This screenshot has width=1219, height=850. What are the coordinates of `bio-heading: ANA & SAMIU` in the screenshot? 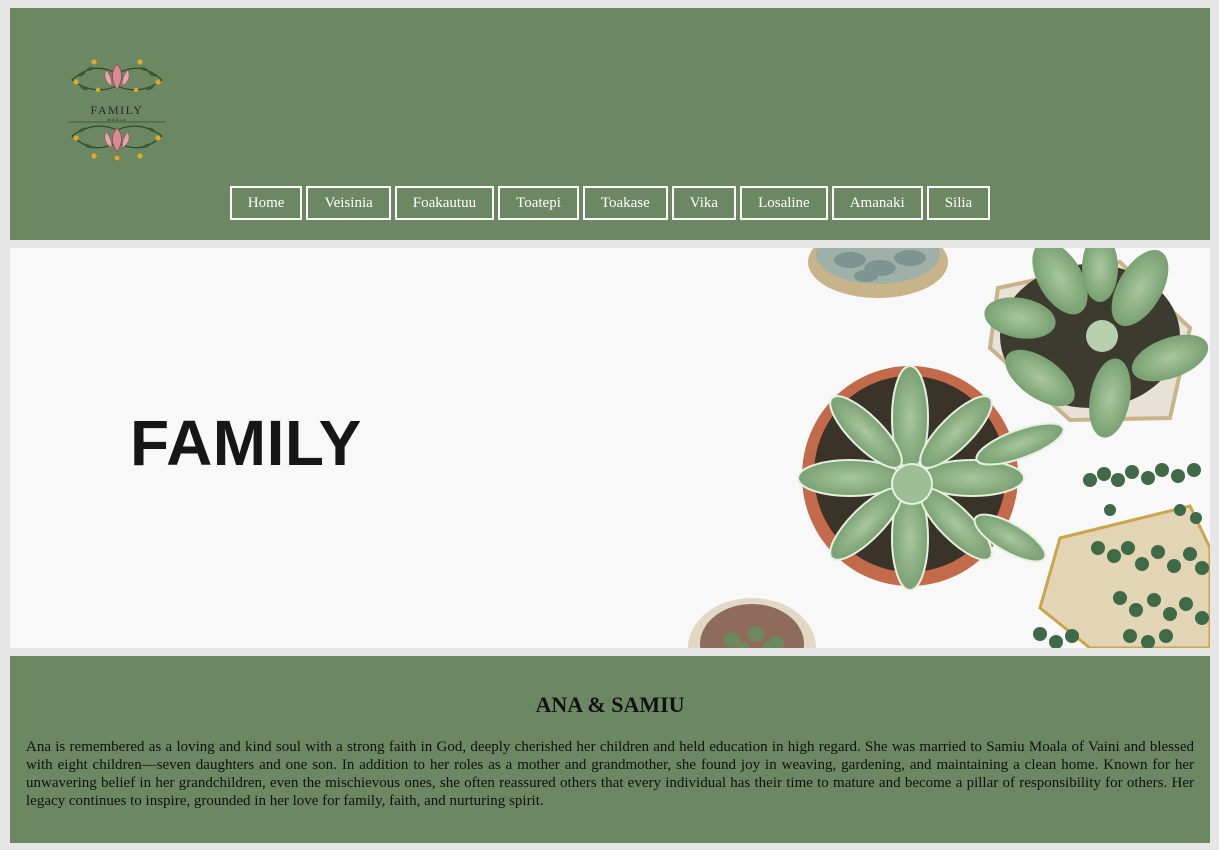 It's located at (610, 704).